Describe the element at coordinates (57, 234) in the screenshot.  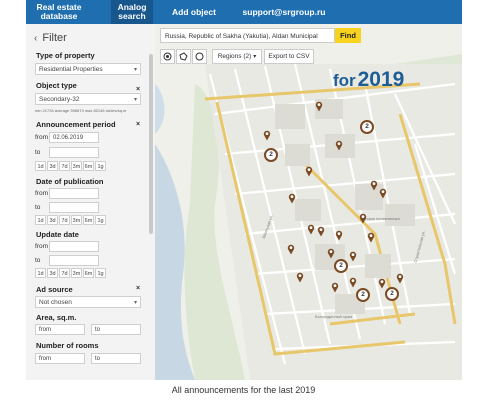
I see `update-date-label: Update date` at that location.